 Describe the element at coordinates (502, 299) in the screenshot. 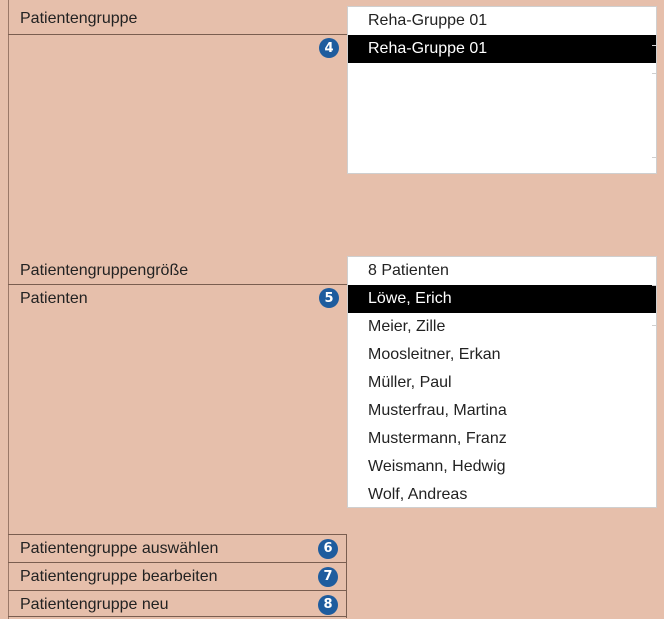

I see `patient-list-item: Löwe, Erich` at that location.